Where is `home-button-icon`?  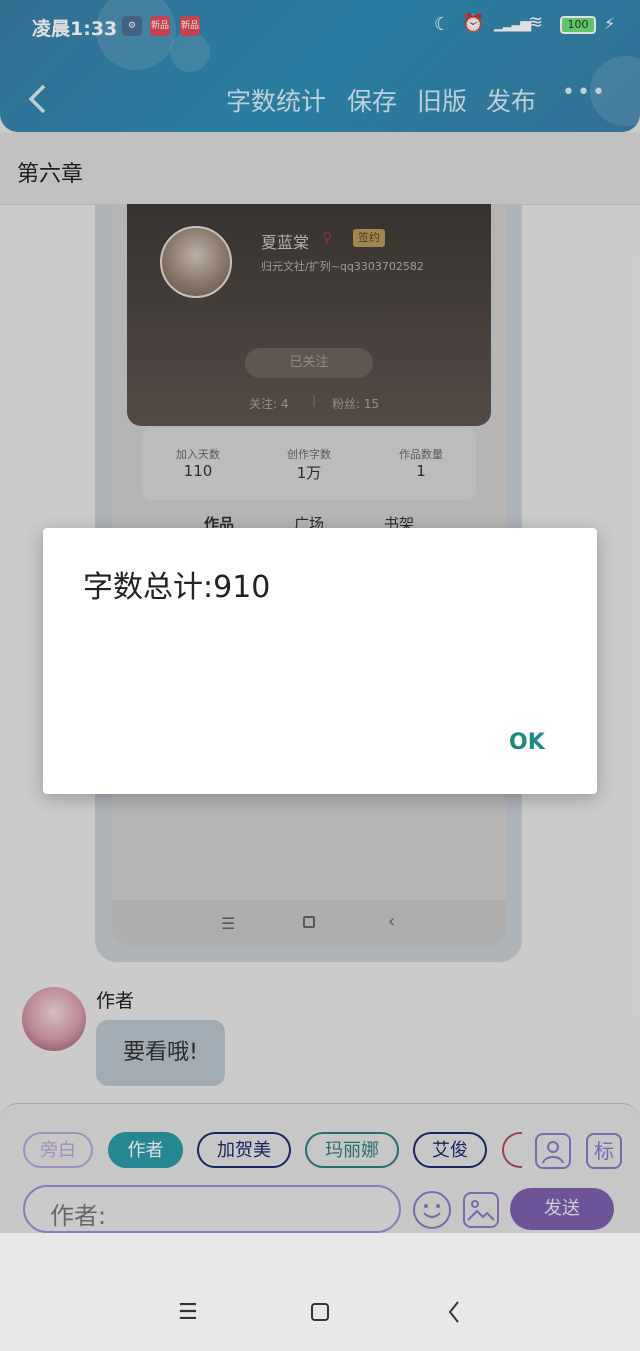
home-button-icon is located at coordinates (320, 1312).